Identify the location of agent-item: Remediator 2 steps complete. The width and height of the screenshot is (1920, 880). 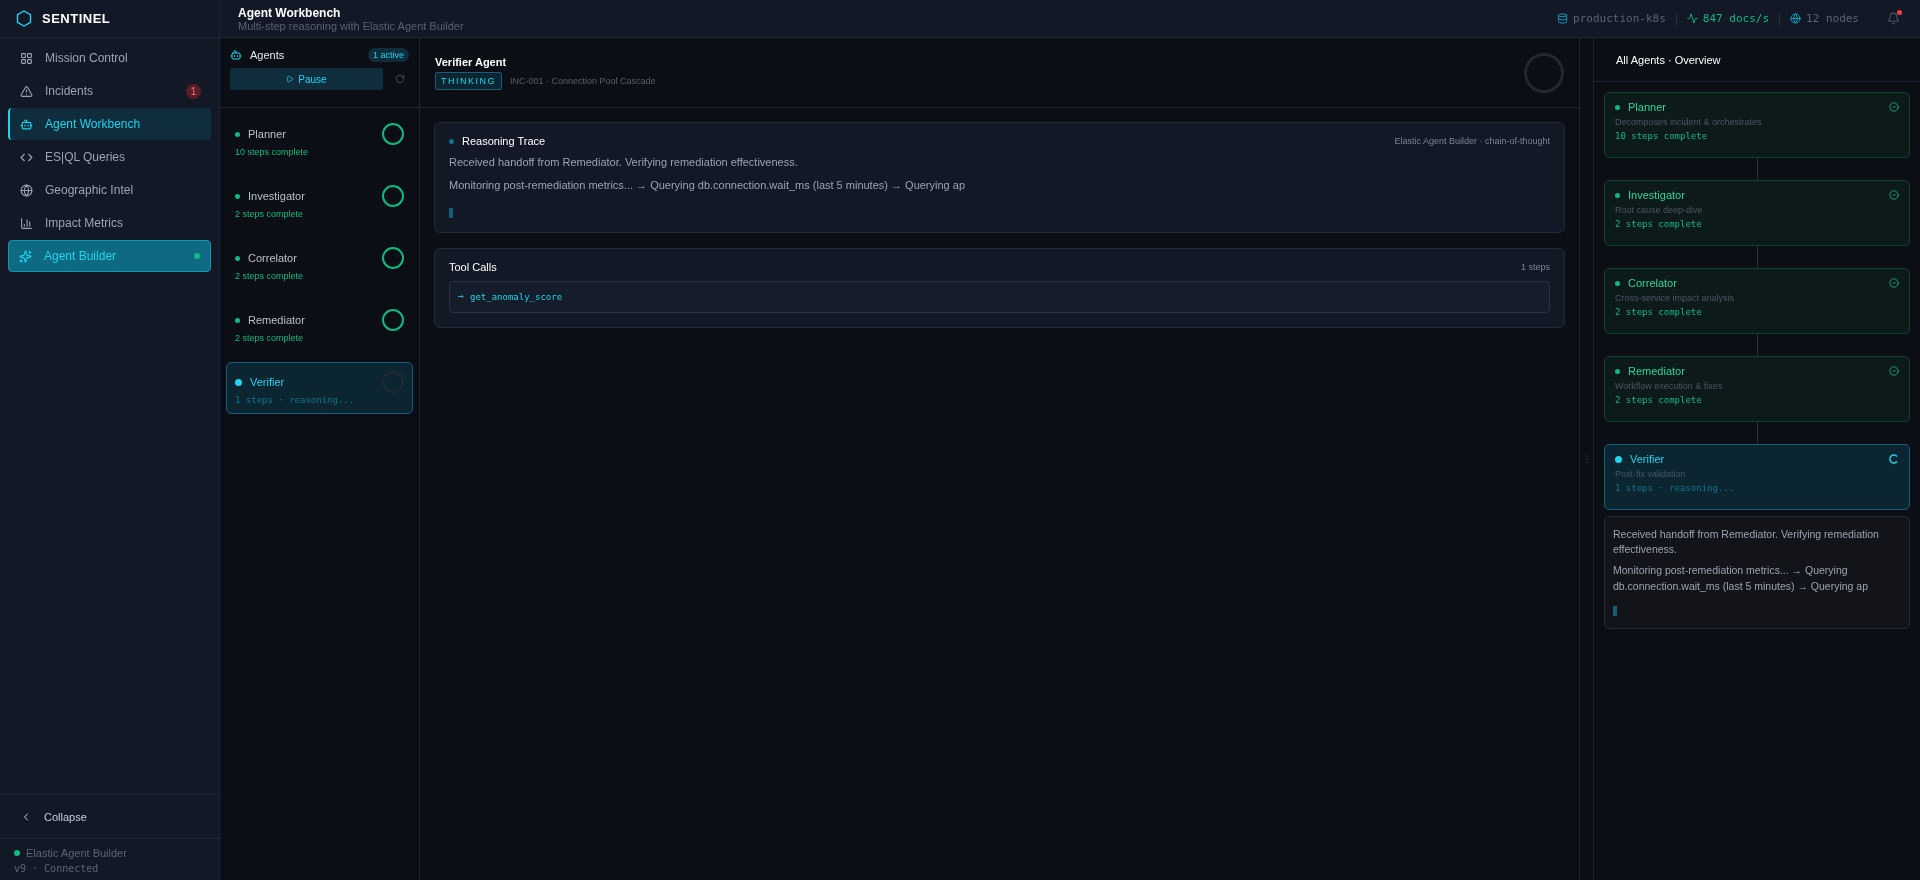
(319, 326).